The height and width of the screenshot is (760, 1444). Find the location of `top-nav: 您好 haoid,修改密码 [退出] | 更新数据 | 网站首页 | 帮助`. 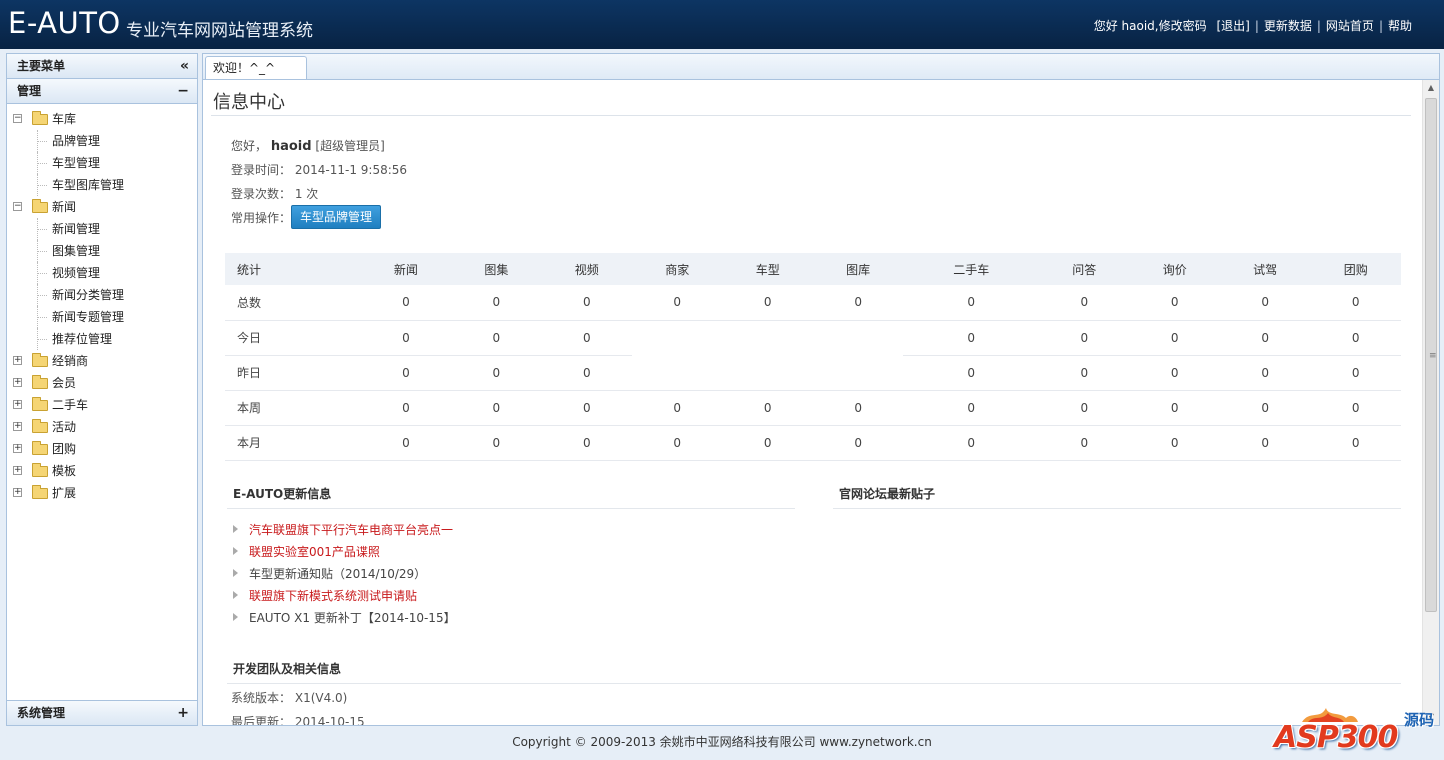

top-nav: 您好 haoid,修改密码 [退出] | 更新数据 | 网站首页 | 帮助 is located at coordinates (1252, 26).